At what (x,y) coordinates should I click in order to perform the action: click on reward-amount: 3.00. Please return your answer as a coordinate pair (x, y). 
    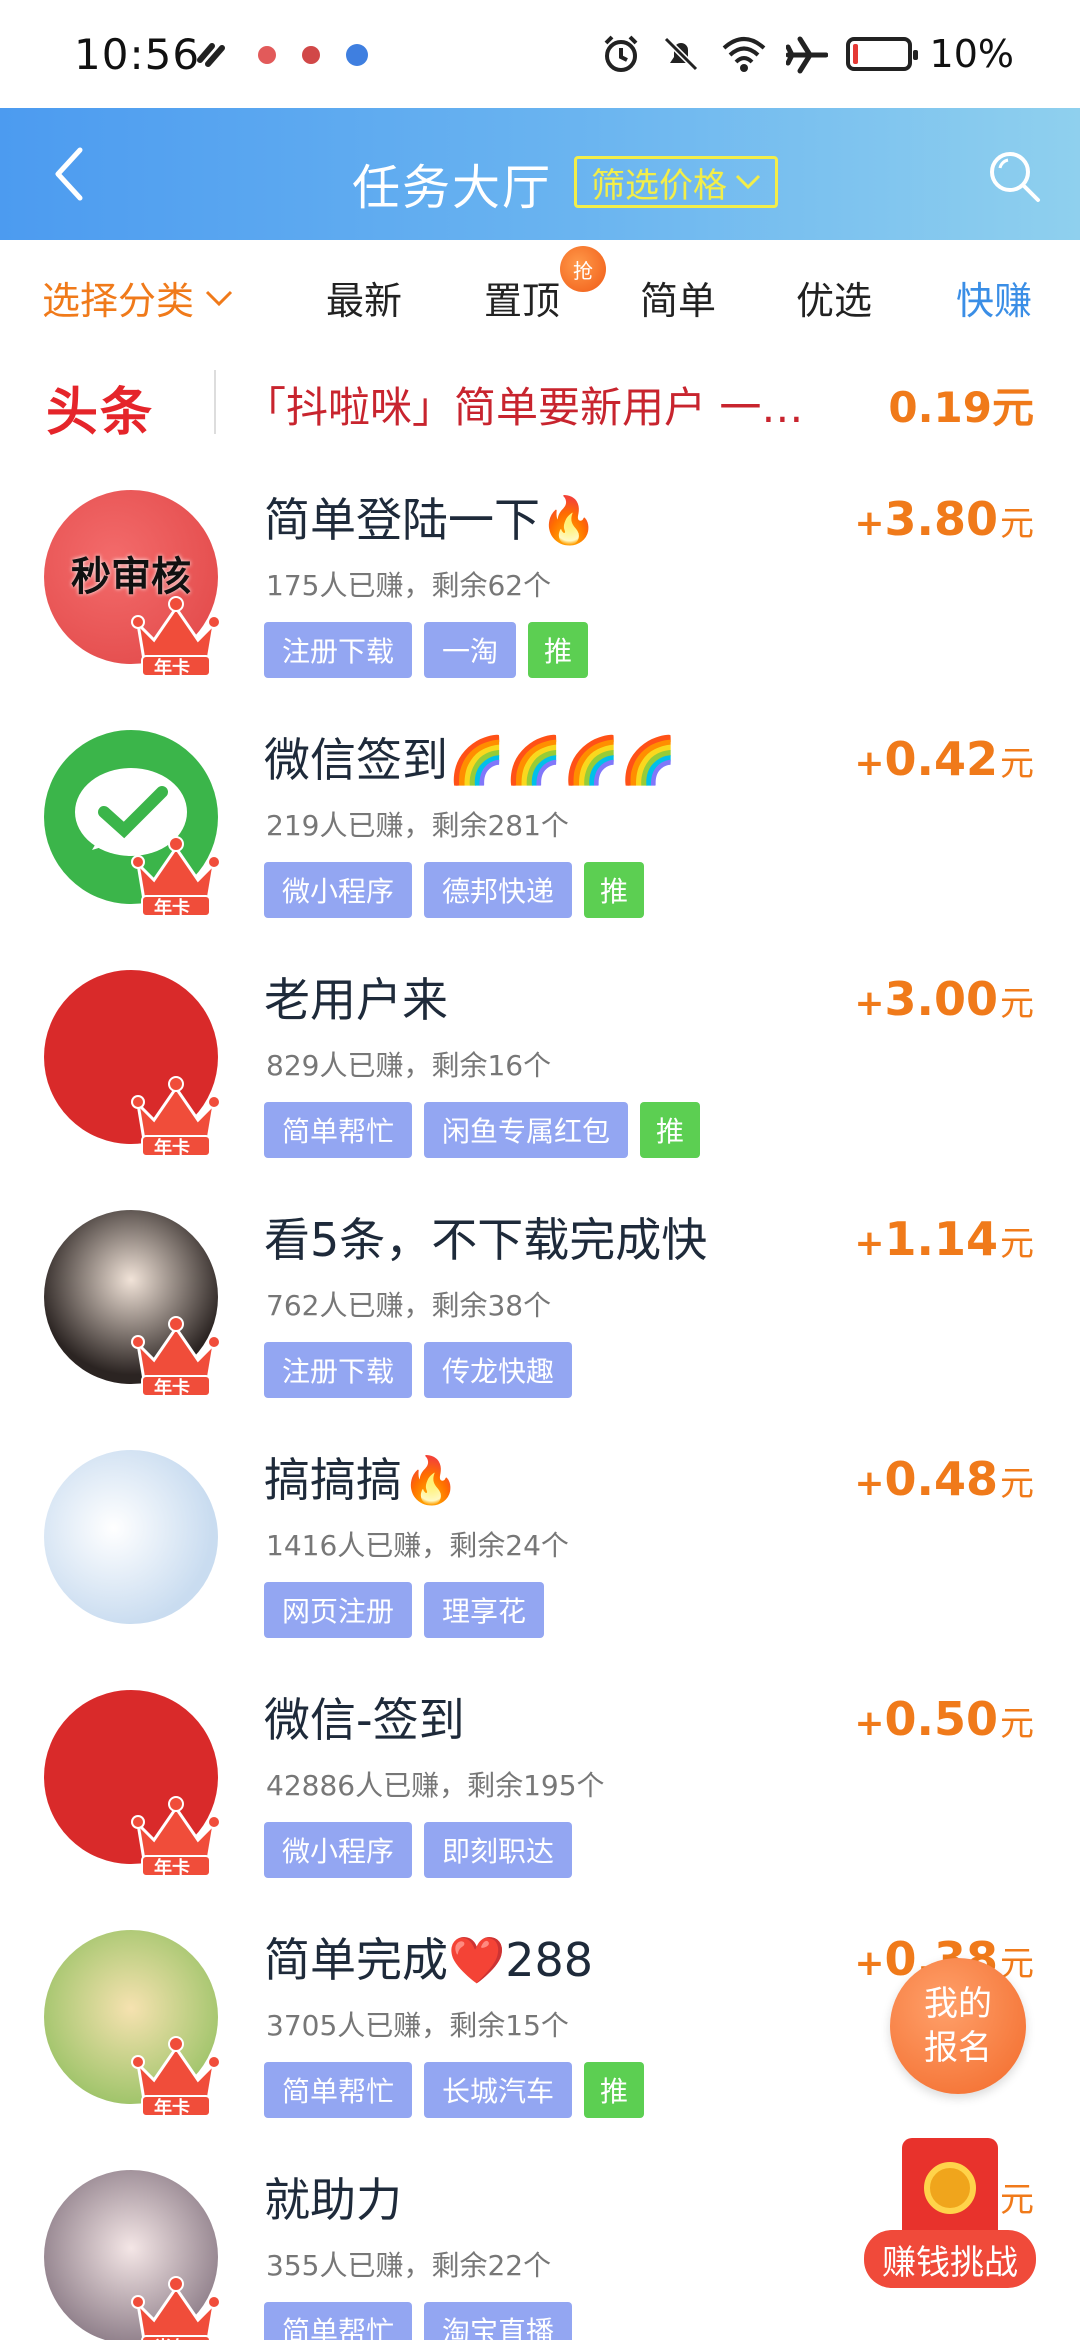
    Looking at the image, I should click on (941, 999).